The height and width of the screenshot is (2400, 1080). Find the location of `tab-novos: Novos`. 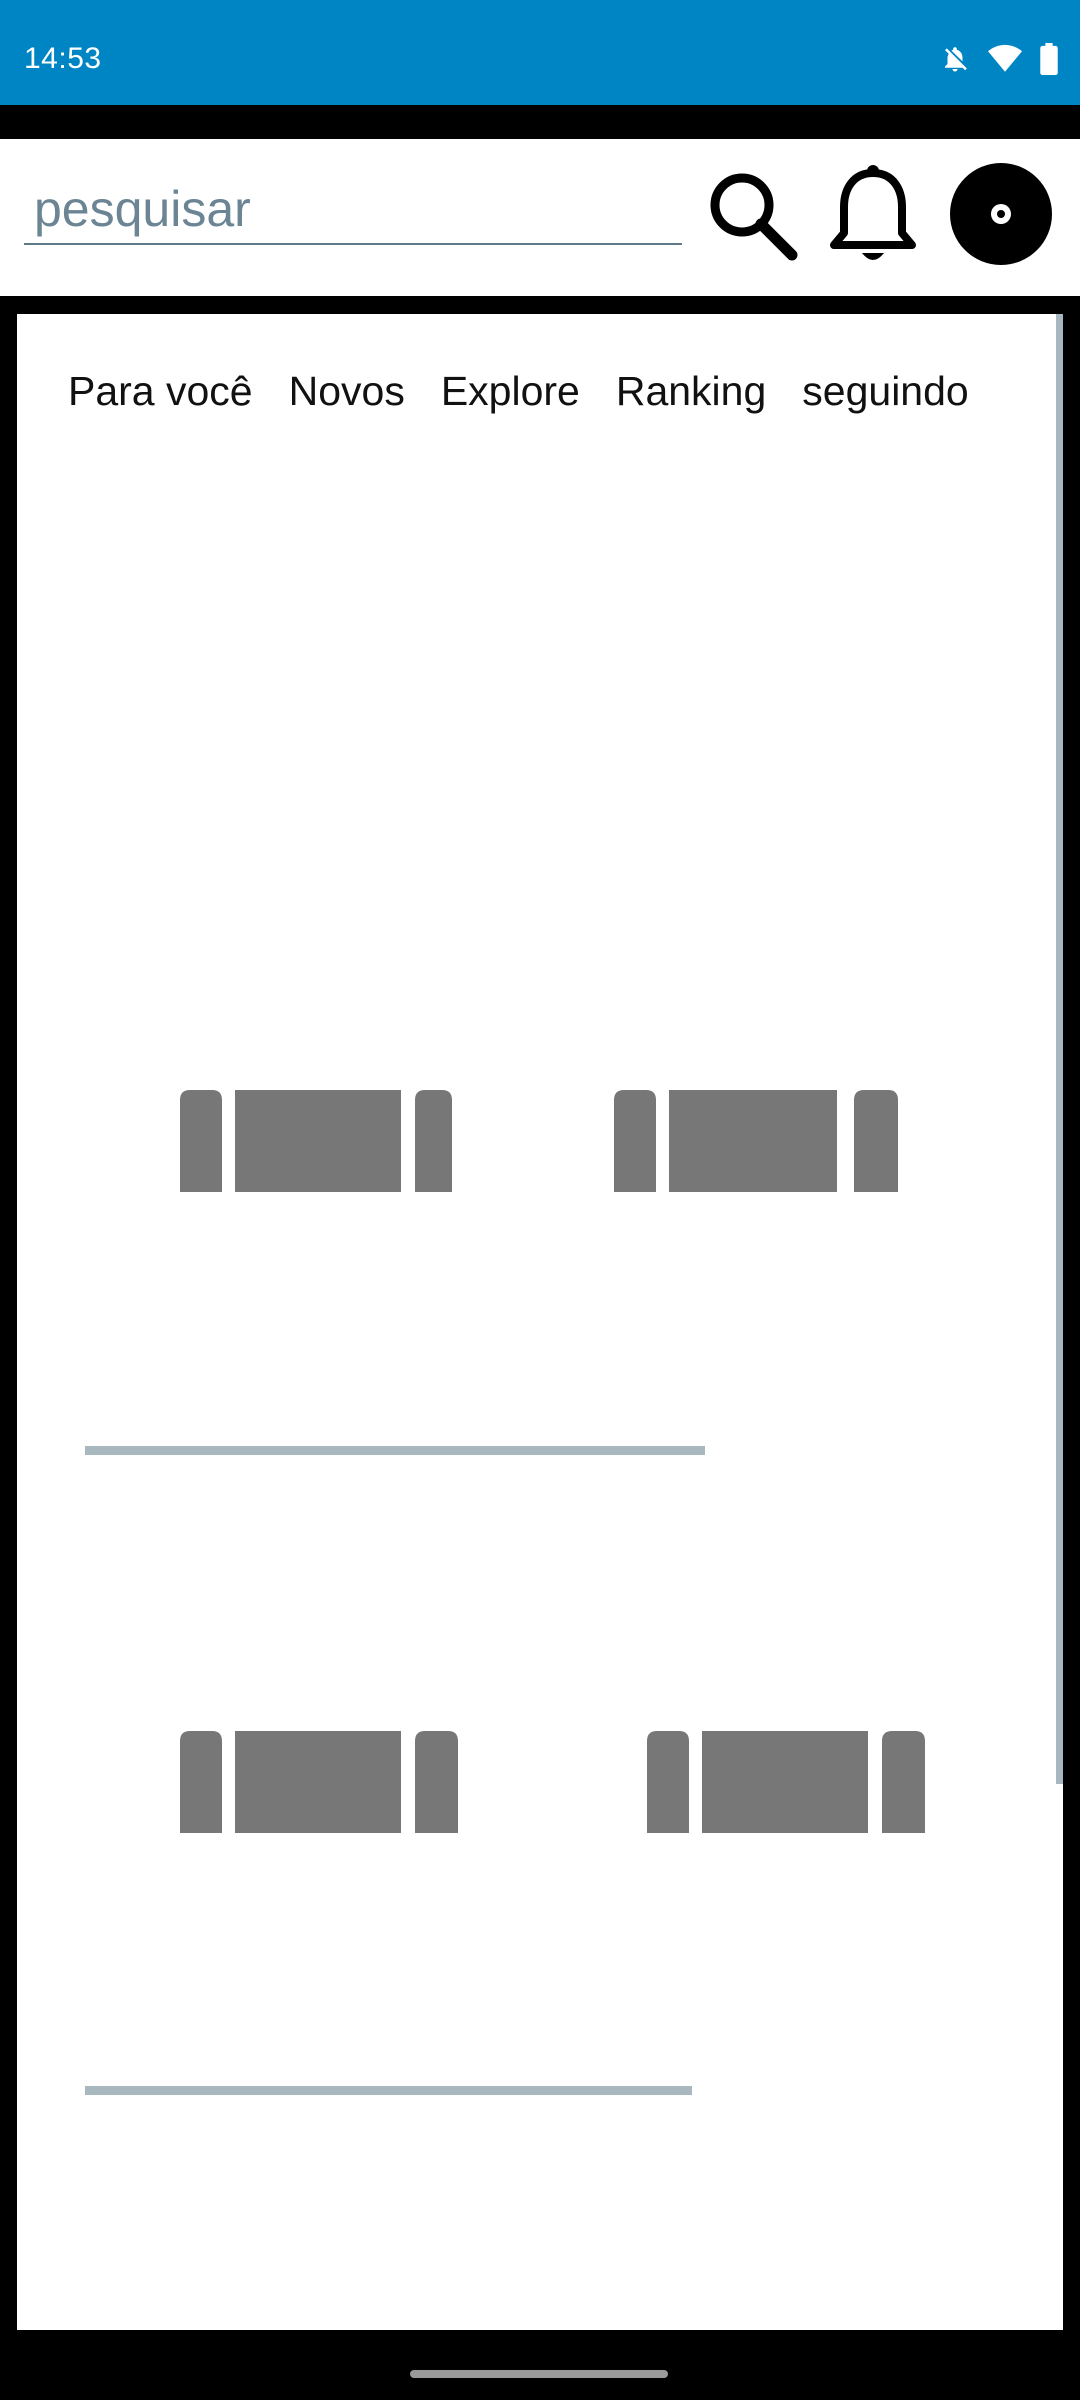

tab-novos: Novos is located at coordinates (347, 391).